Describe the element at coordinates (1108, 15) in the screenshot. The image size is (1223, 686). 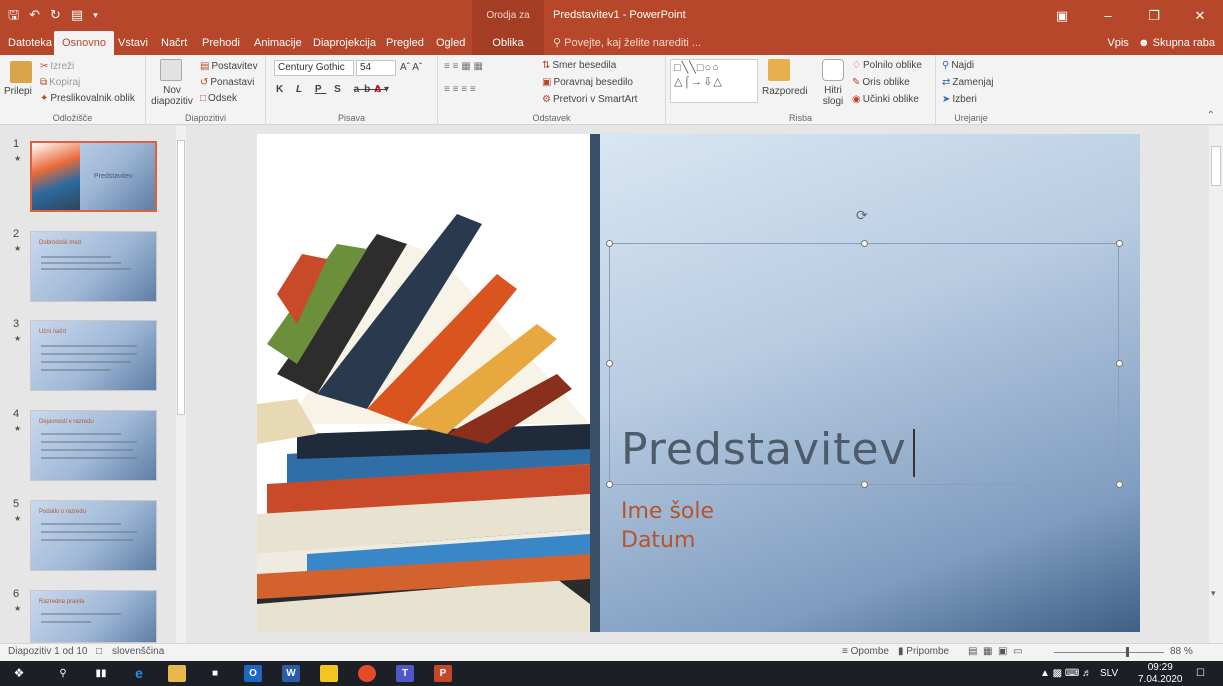
I see `minimize-icon: –` at that location.